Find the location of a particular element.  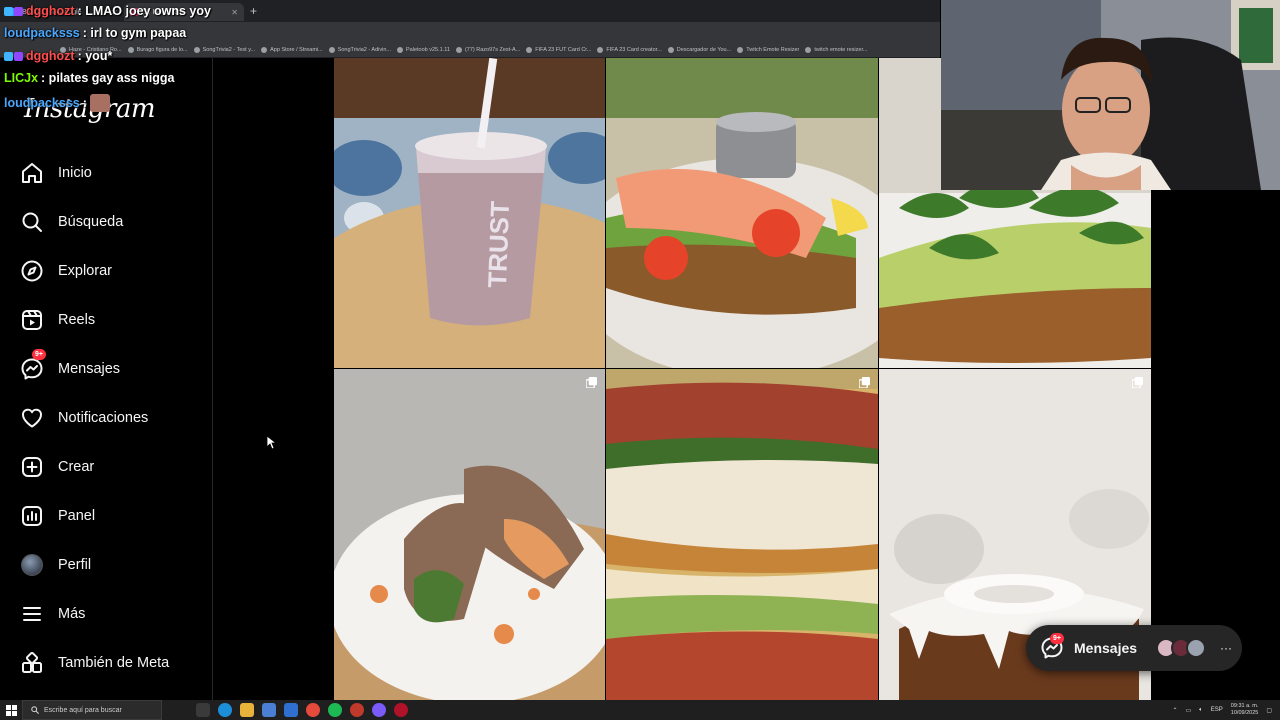

system-tray: ⌃ ▭ 🔈︎ ESP 09:31 a. m. 10/09/2025 ▢ is located at coordinates (1222, 710).